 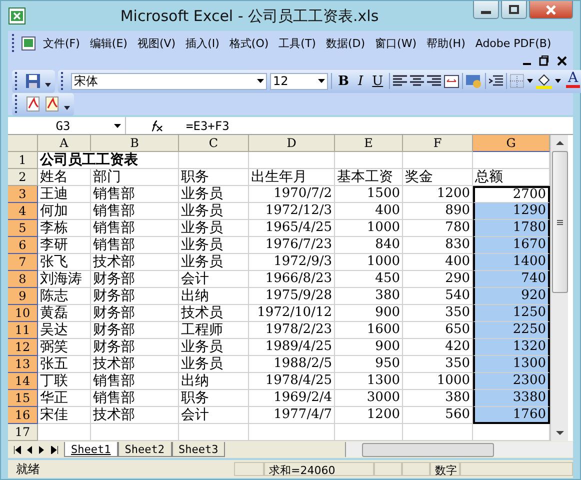 I want to click on row-header: 9, so click(x=23, y=296).